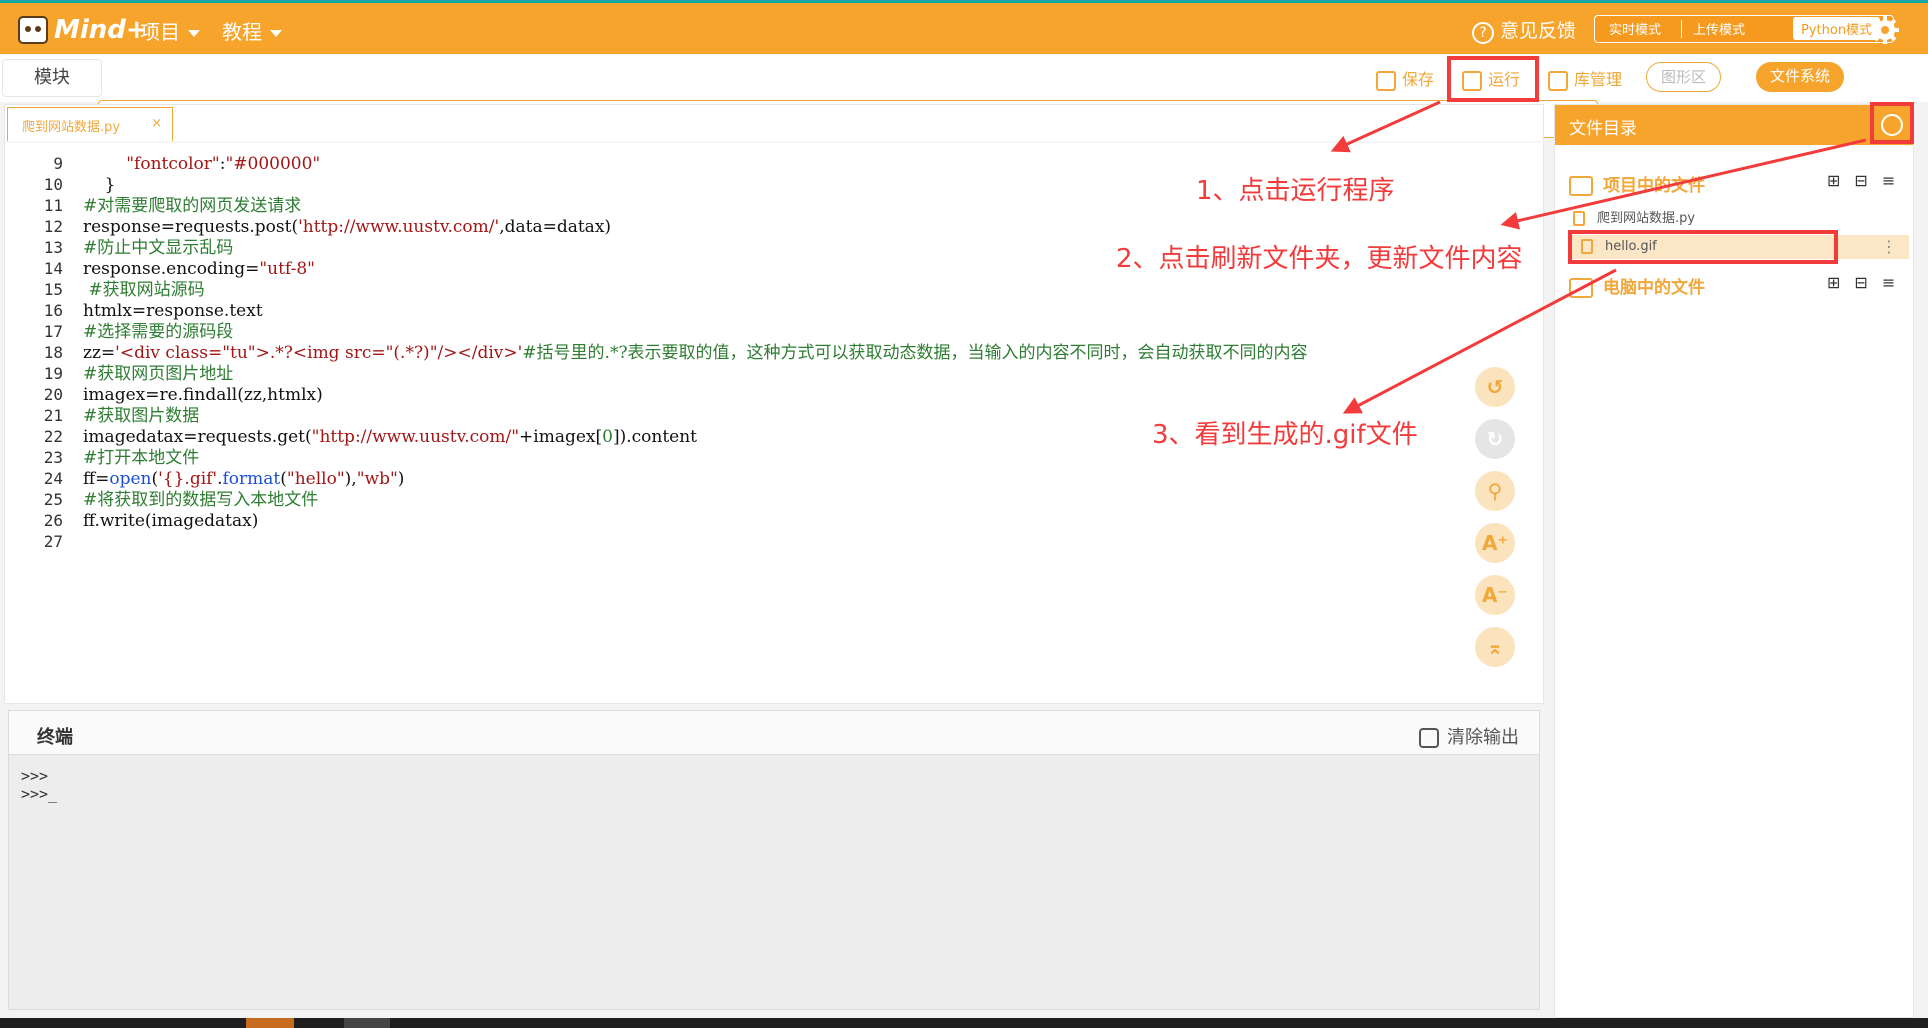  What do you see at coordinates (156, 123) in the screenshot?
I see `close-icon: ×` at bounding box center [156, 123].